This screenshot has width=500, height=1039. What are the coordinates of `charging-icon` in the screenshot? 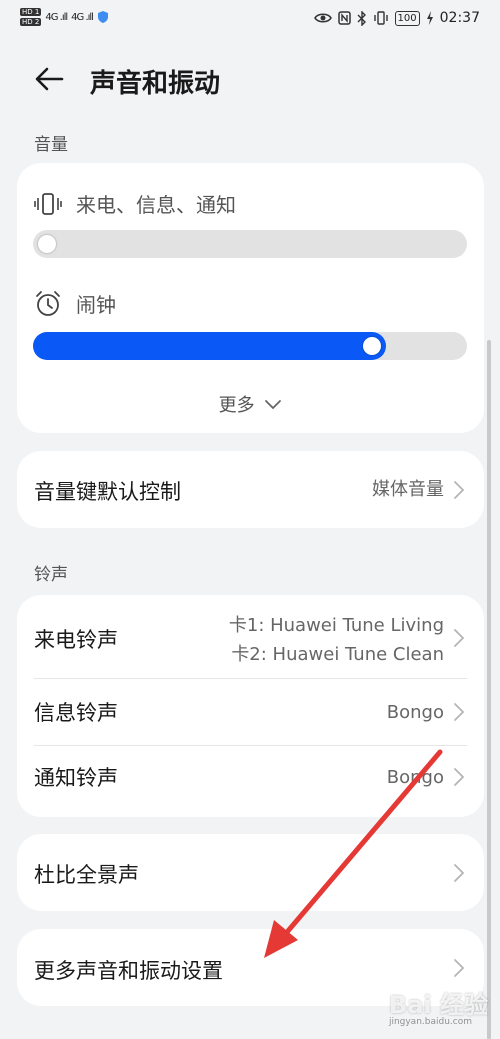 It's located at (429, 18).